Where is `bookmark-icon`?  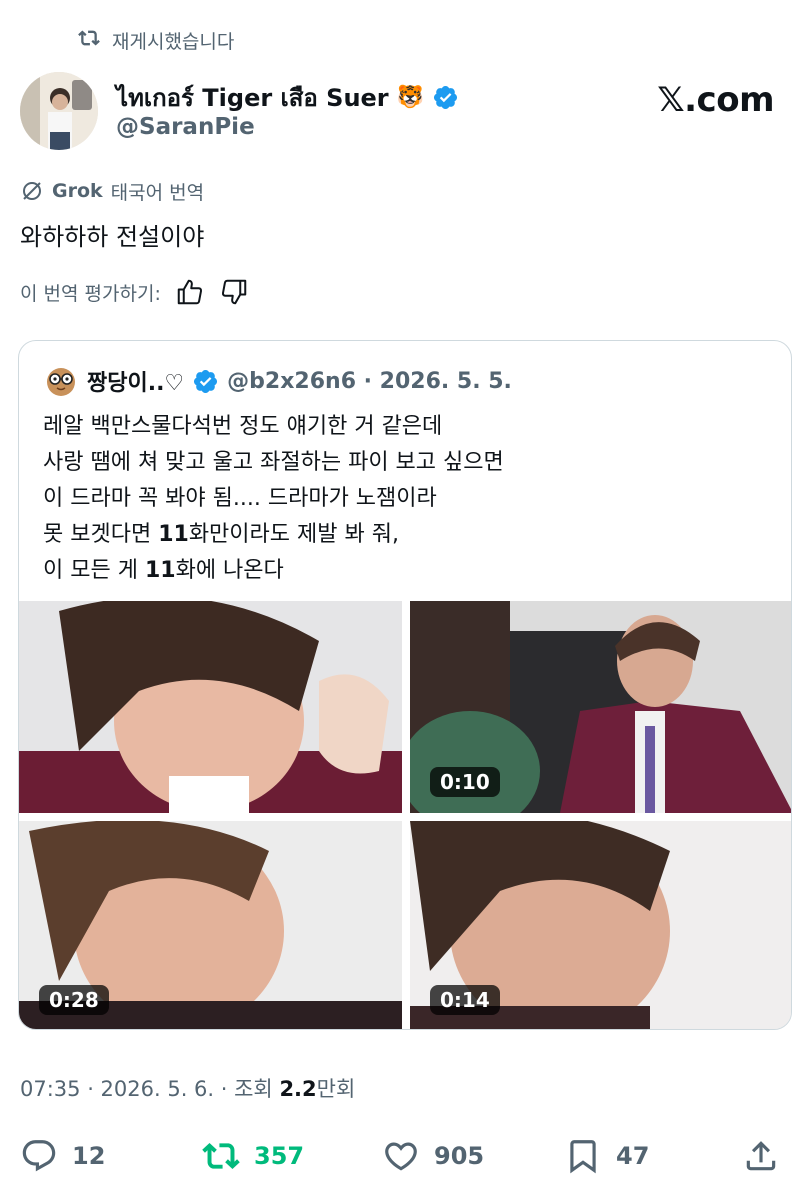
bookmark-icon is located at coordinates (583, 1157).